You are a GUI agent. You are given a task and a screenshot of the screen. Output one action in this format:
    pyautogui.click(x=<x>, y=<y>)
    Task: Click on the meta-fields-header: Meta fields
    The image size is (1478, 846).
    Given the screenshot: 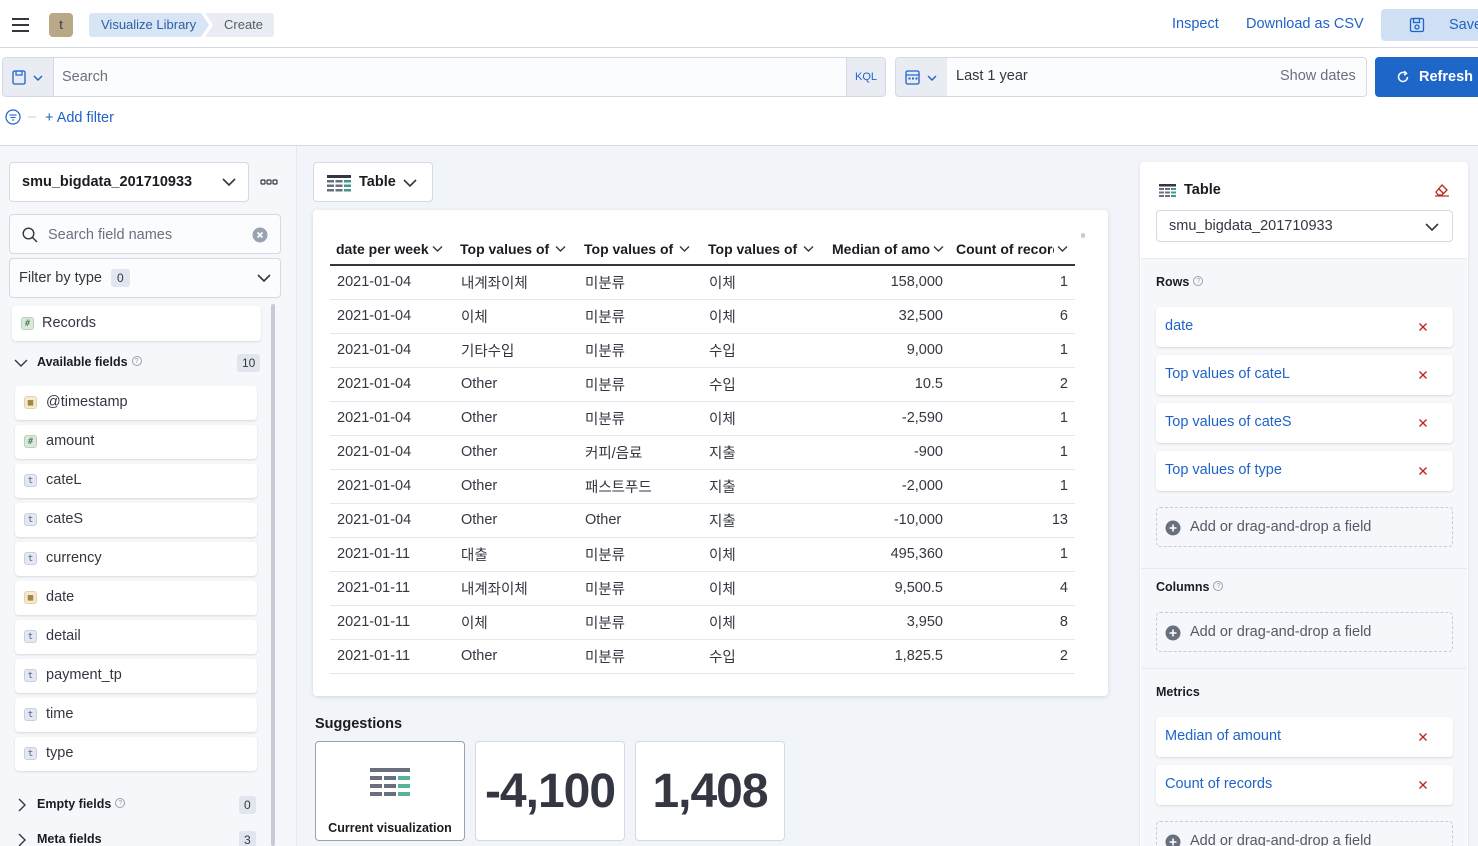 What is the action you would take?
    pyautogui.click(x=69, y=839)
    